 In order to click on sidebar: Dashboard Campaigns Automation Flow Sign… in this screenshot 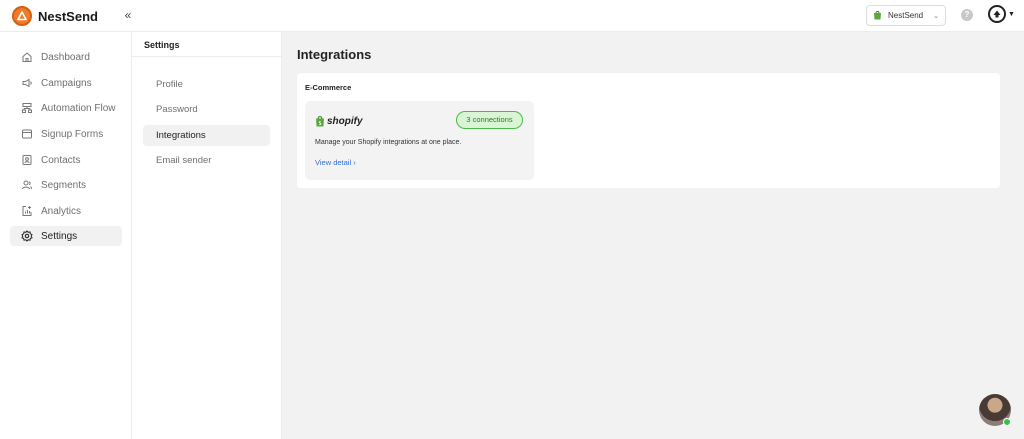, I will do `click(66, 235)`.